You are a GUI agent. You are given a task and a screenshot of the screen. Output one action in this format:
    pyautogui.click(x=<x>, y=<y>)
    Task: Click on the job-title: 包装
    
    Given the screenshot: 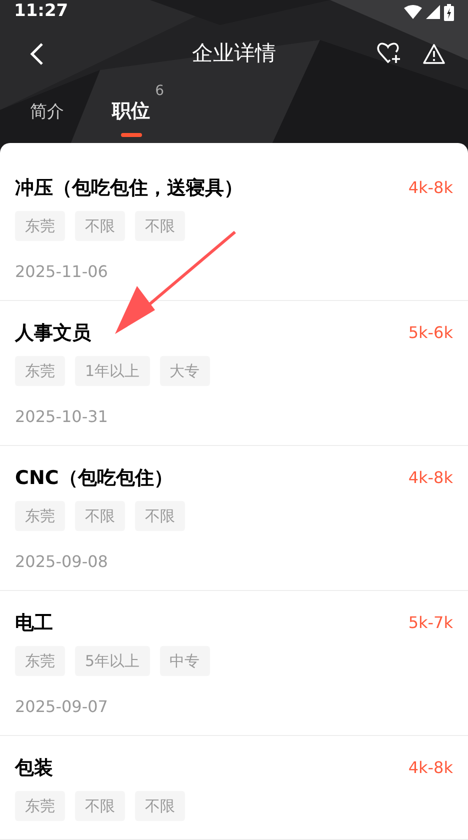 What is the action you would take?
    pyautogui.click(x=34, y=768)
    